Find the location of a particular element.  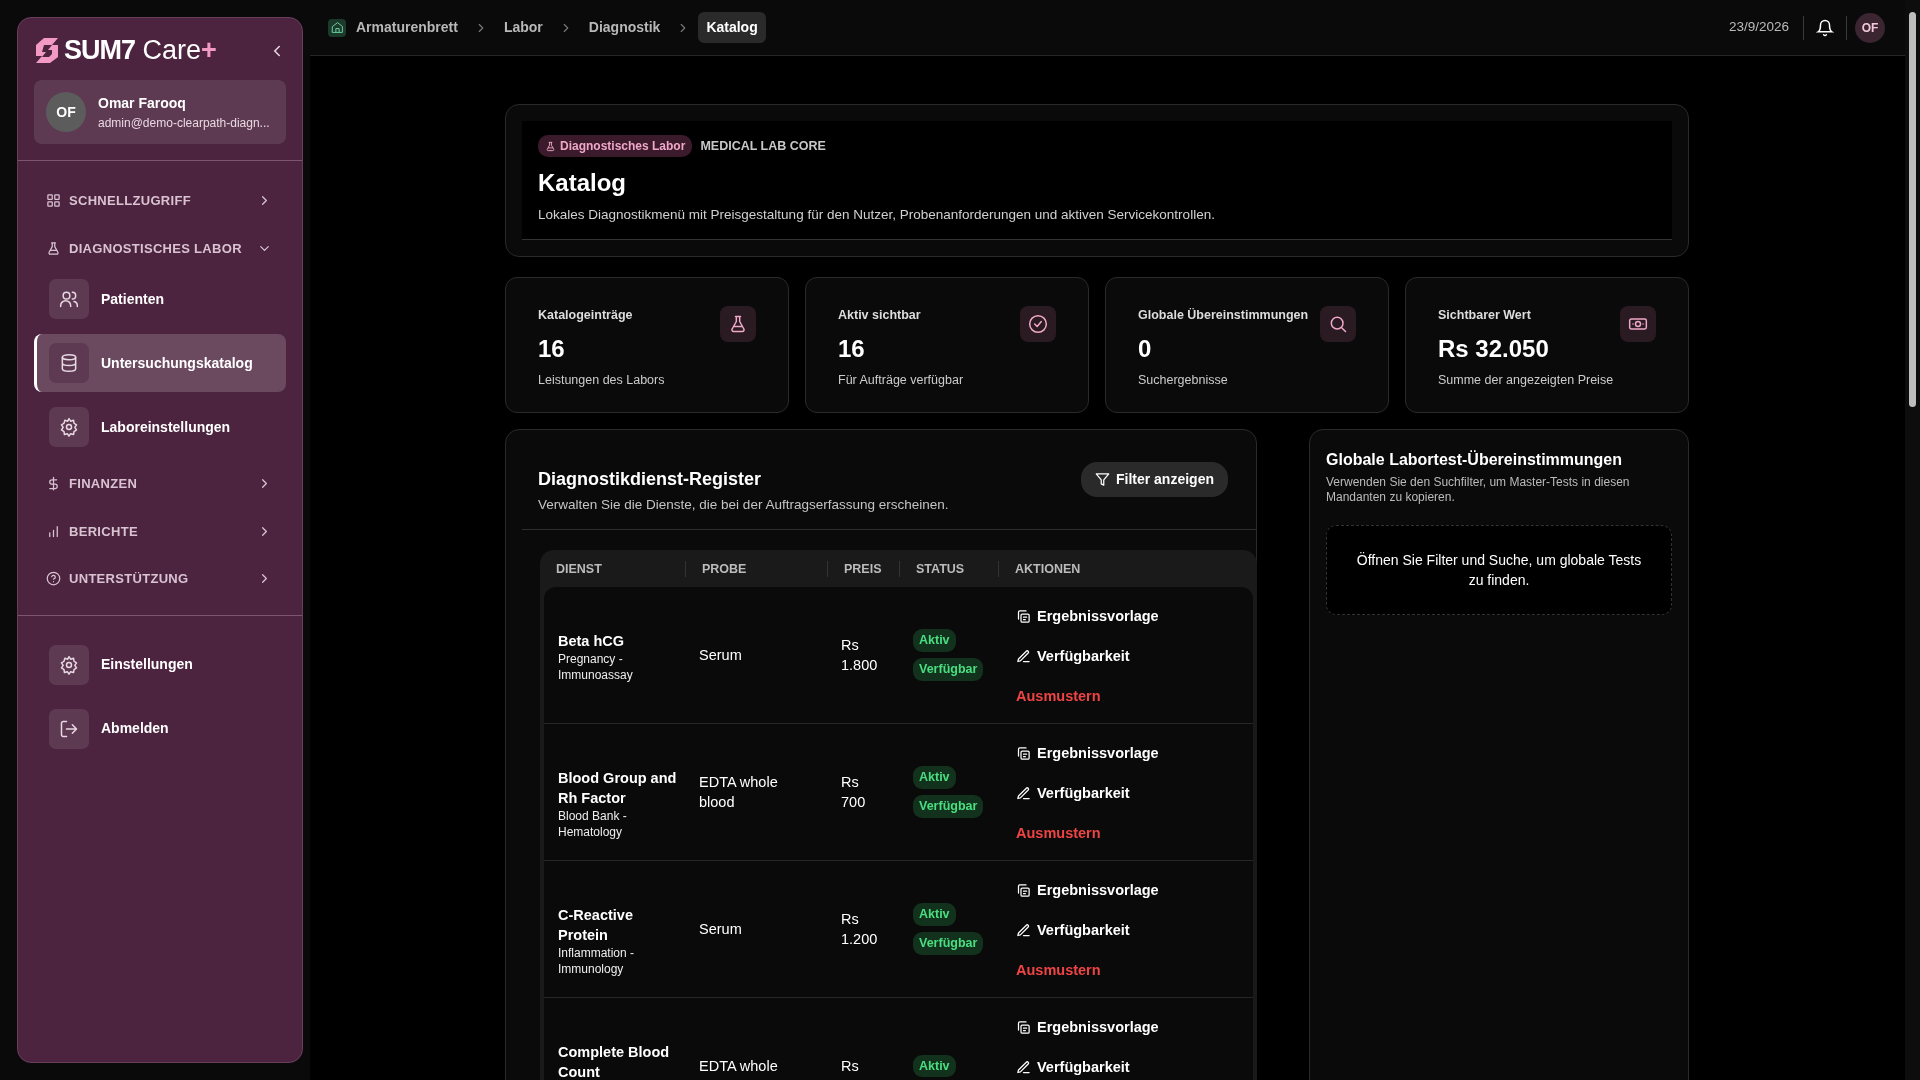

nav-group: SCHNELLZUGRIFF is located at coordinates (160, 201).